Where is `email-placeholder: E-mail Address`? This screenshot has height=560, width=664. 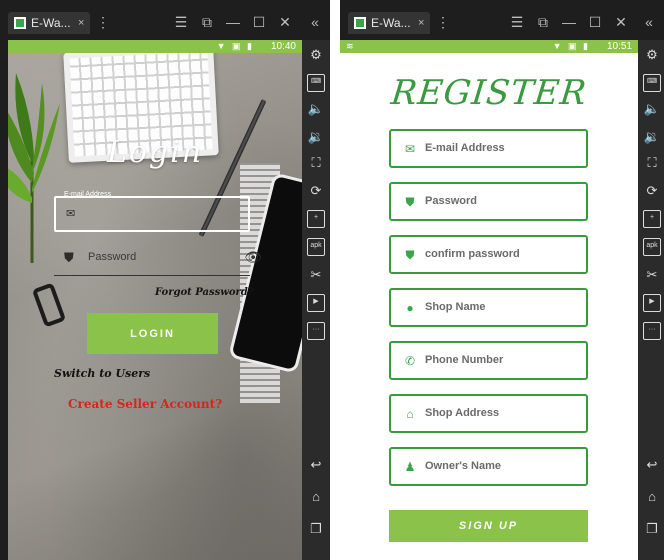 email-placeholder: E-mail Address is located at coordinates (465, 148).